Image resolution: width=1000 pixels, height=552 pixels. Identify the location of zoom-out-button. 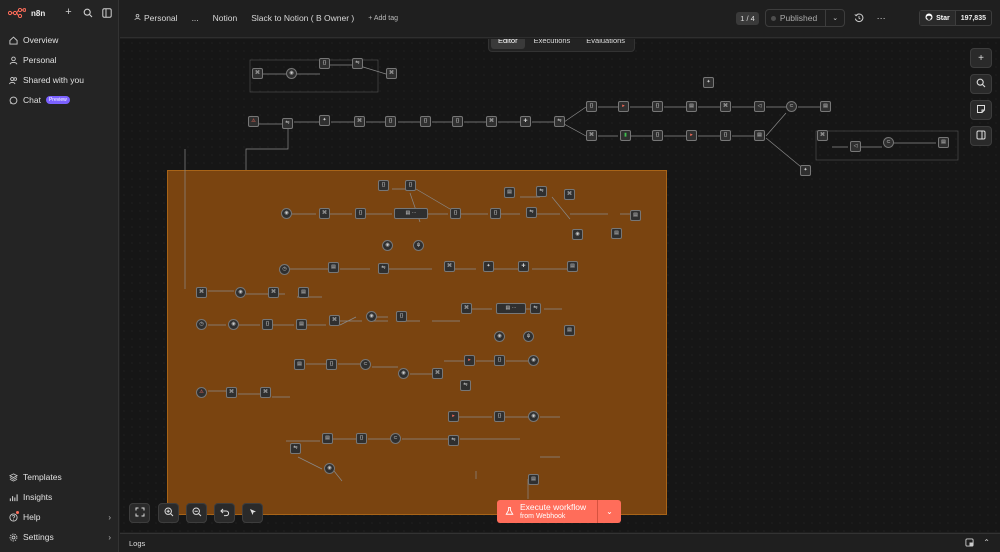
(196, 513).